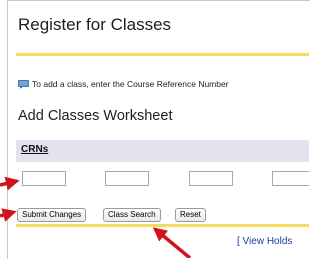 This screenshot has width=320, height=259. I want to click on crn-header-label: CRNs, so click(35, 149).